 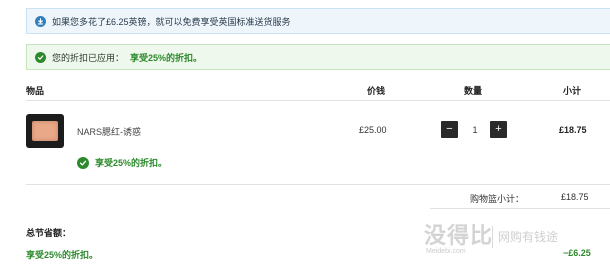 I want to click on download-icon, so click(x=40, y=21).